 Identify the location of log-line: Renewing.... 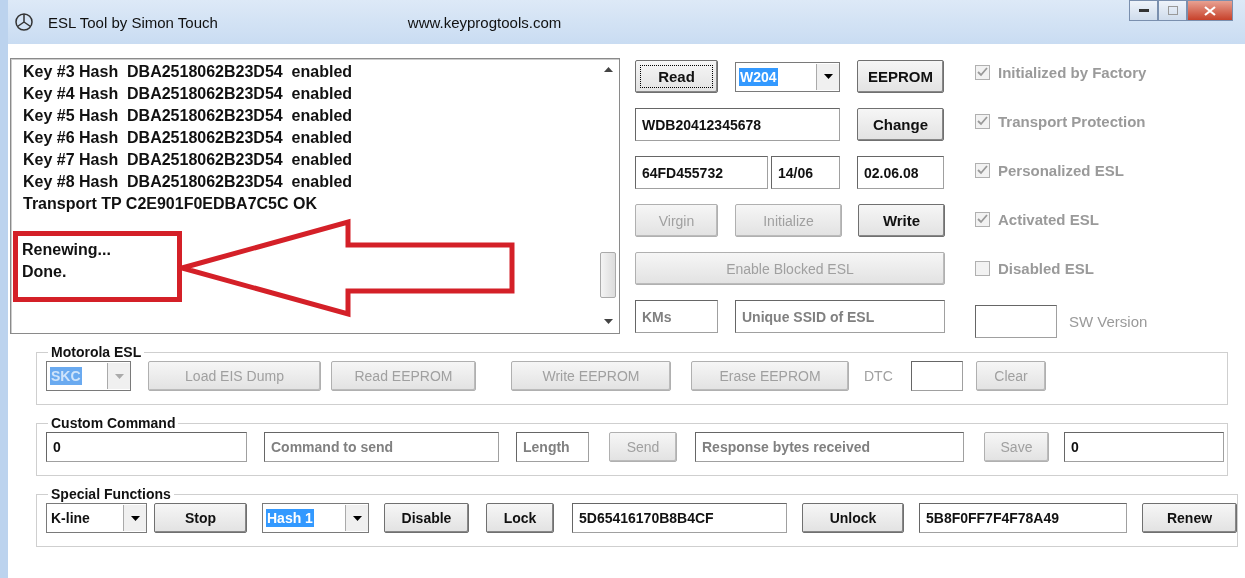
(66, 250).